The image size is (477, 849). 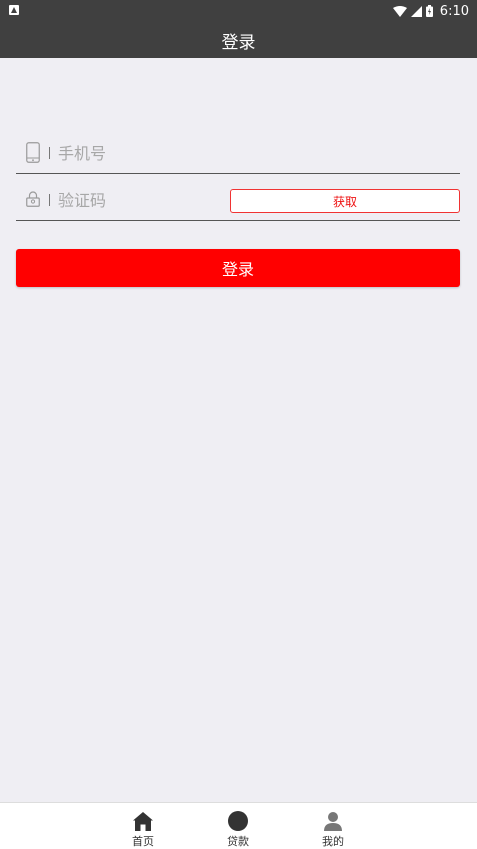 I want to click on battery-icon, so click(x=429, y=11).